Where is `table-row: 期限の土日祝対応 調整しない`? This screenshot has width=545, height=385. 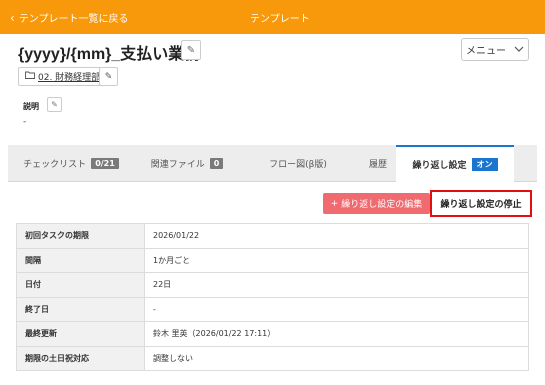
table-row: 期限の土日祝対応 調整しない is located at coordinates (272, 358).